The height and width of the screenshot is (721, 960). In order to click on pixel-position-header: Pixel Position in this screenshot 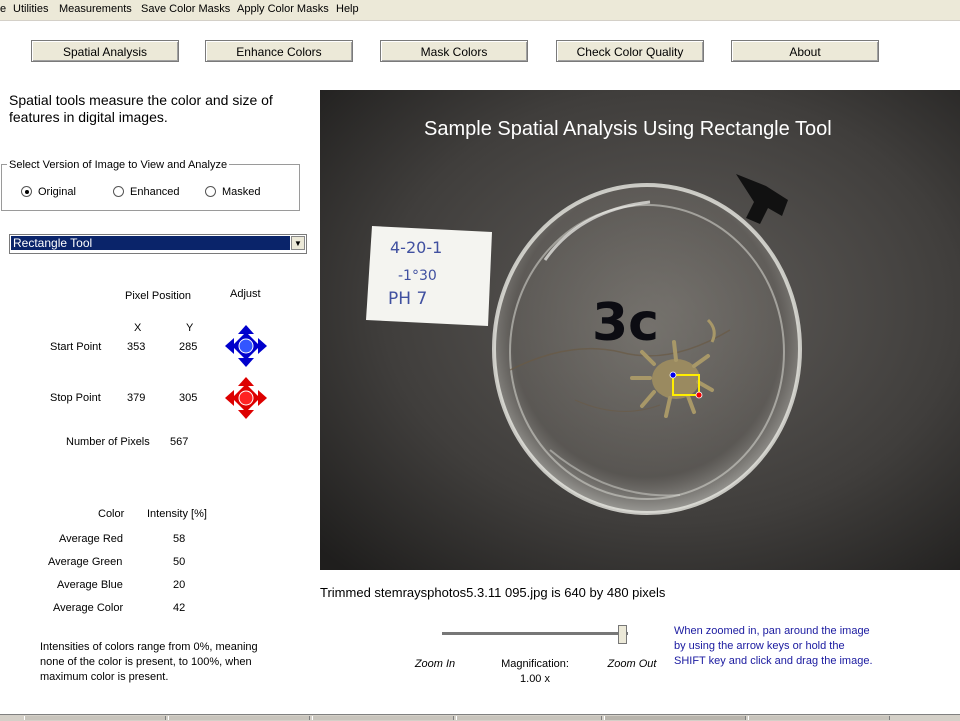, I will do `click(158, 296)`.